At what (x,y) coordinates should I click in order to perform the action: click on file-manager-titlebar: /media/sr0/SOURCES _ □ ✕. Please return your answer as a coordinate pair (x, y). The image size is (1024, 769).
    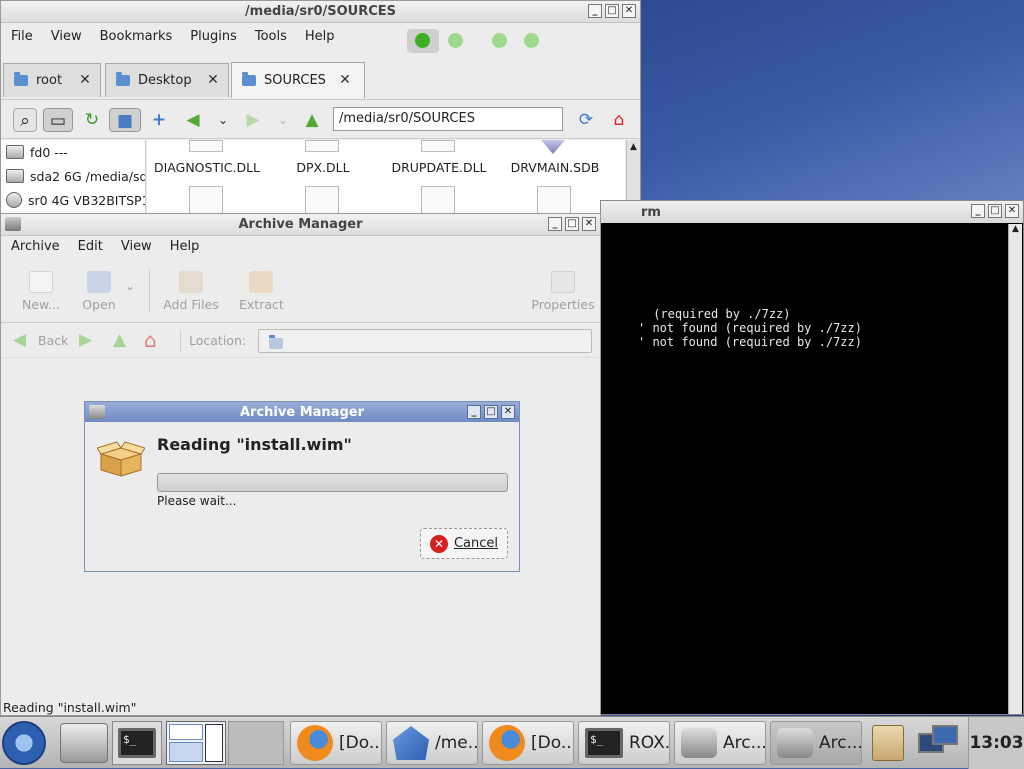
    Looking at the image, I should click on (320, 12).